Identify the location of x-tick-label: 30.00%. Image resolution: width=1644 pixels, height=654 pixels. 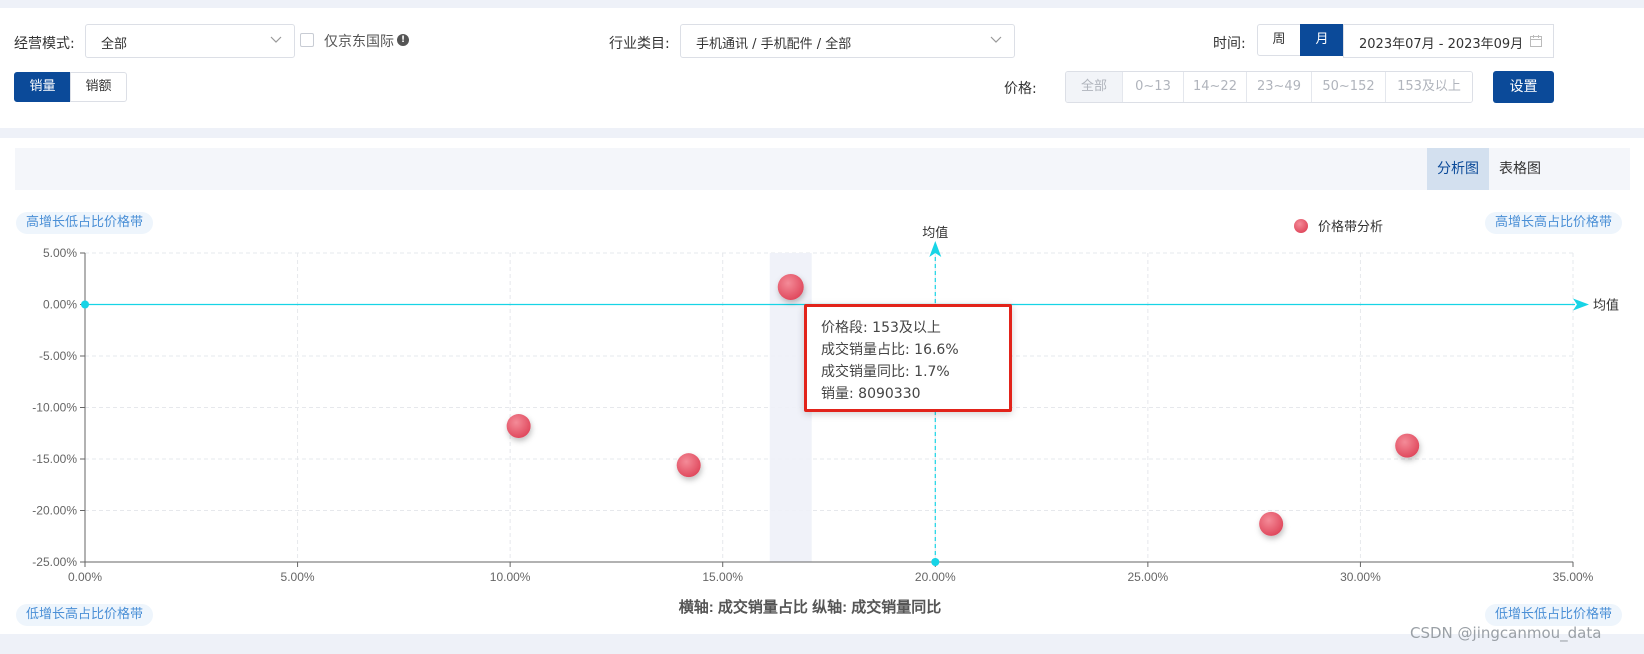
(1360, 577).